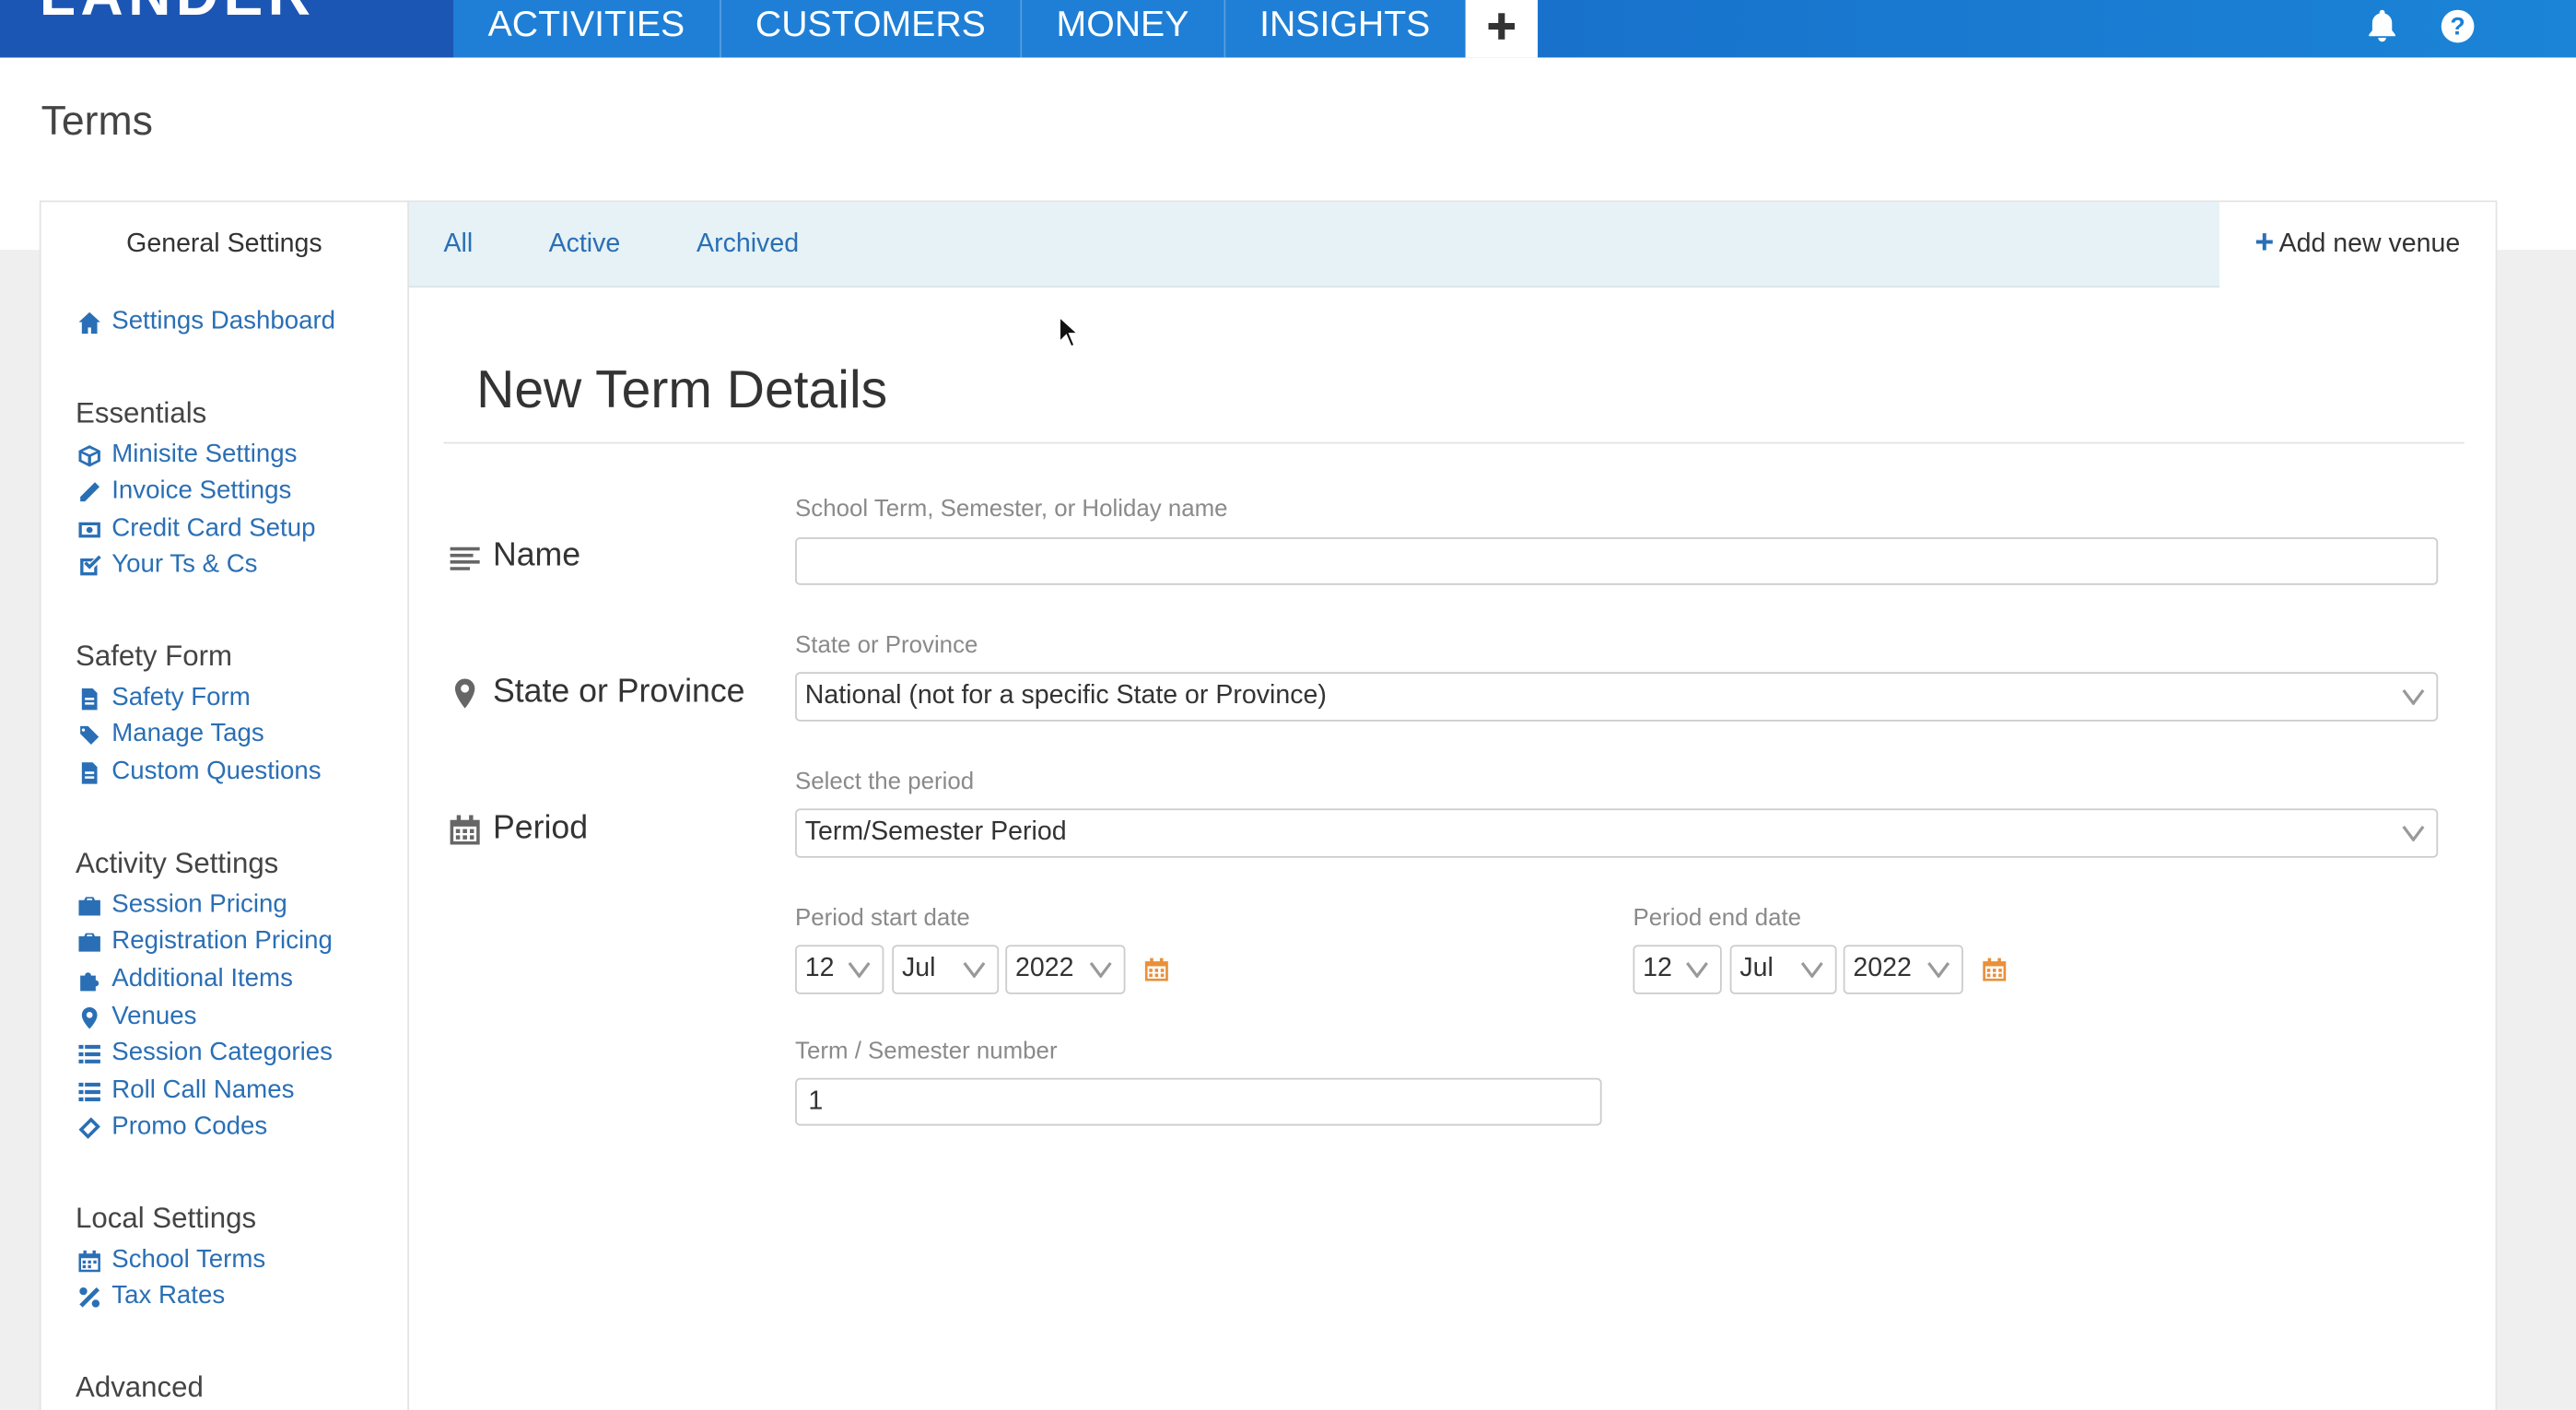 The width and height of the screenshot is (2576, 1410). I want to click on form-title: New Term Details, so click(682, 389).